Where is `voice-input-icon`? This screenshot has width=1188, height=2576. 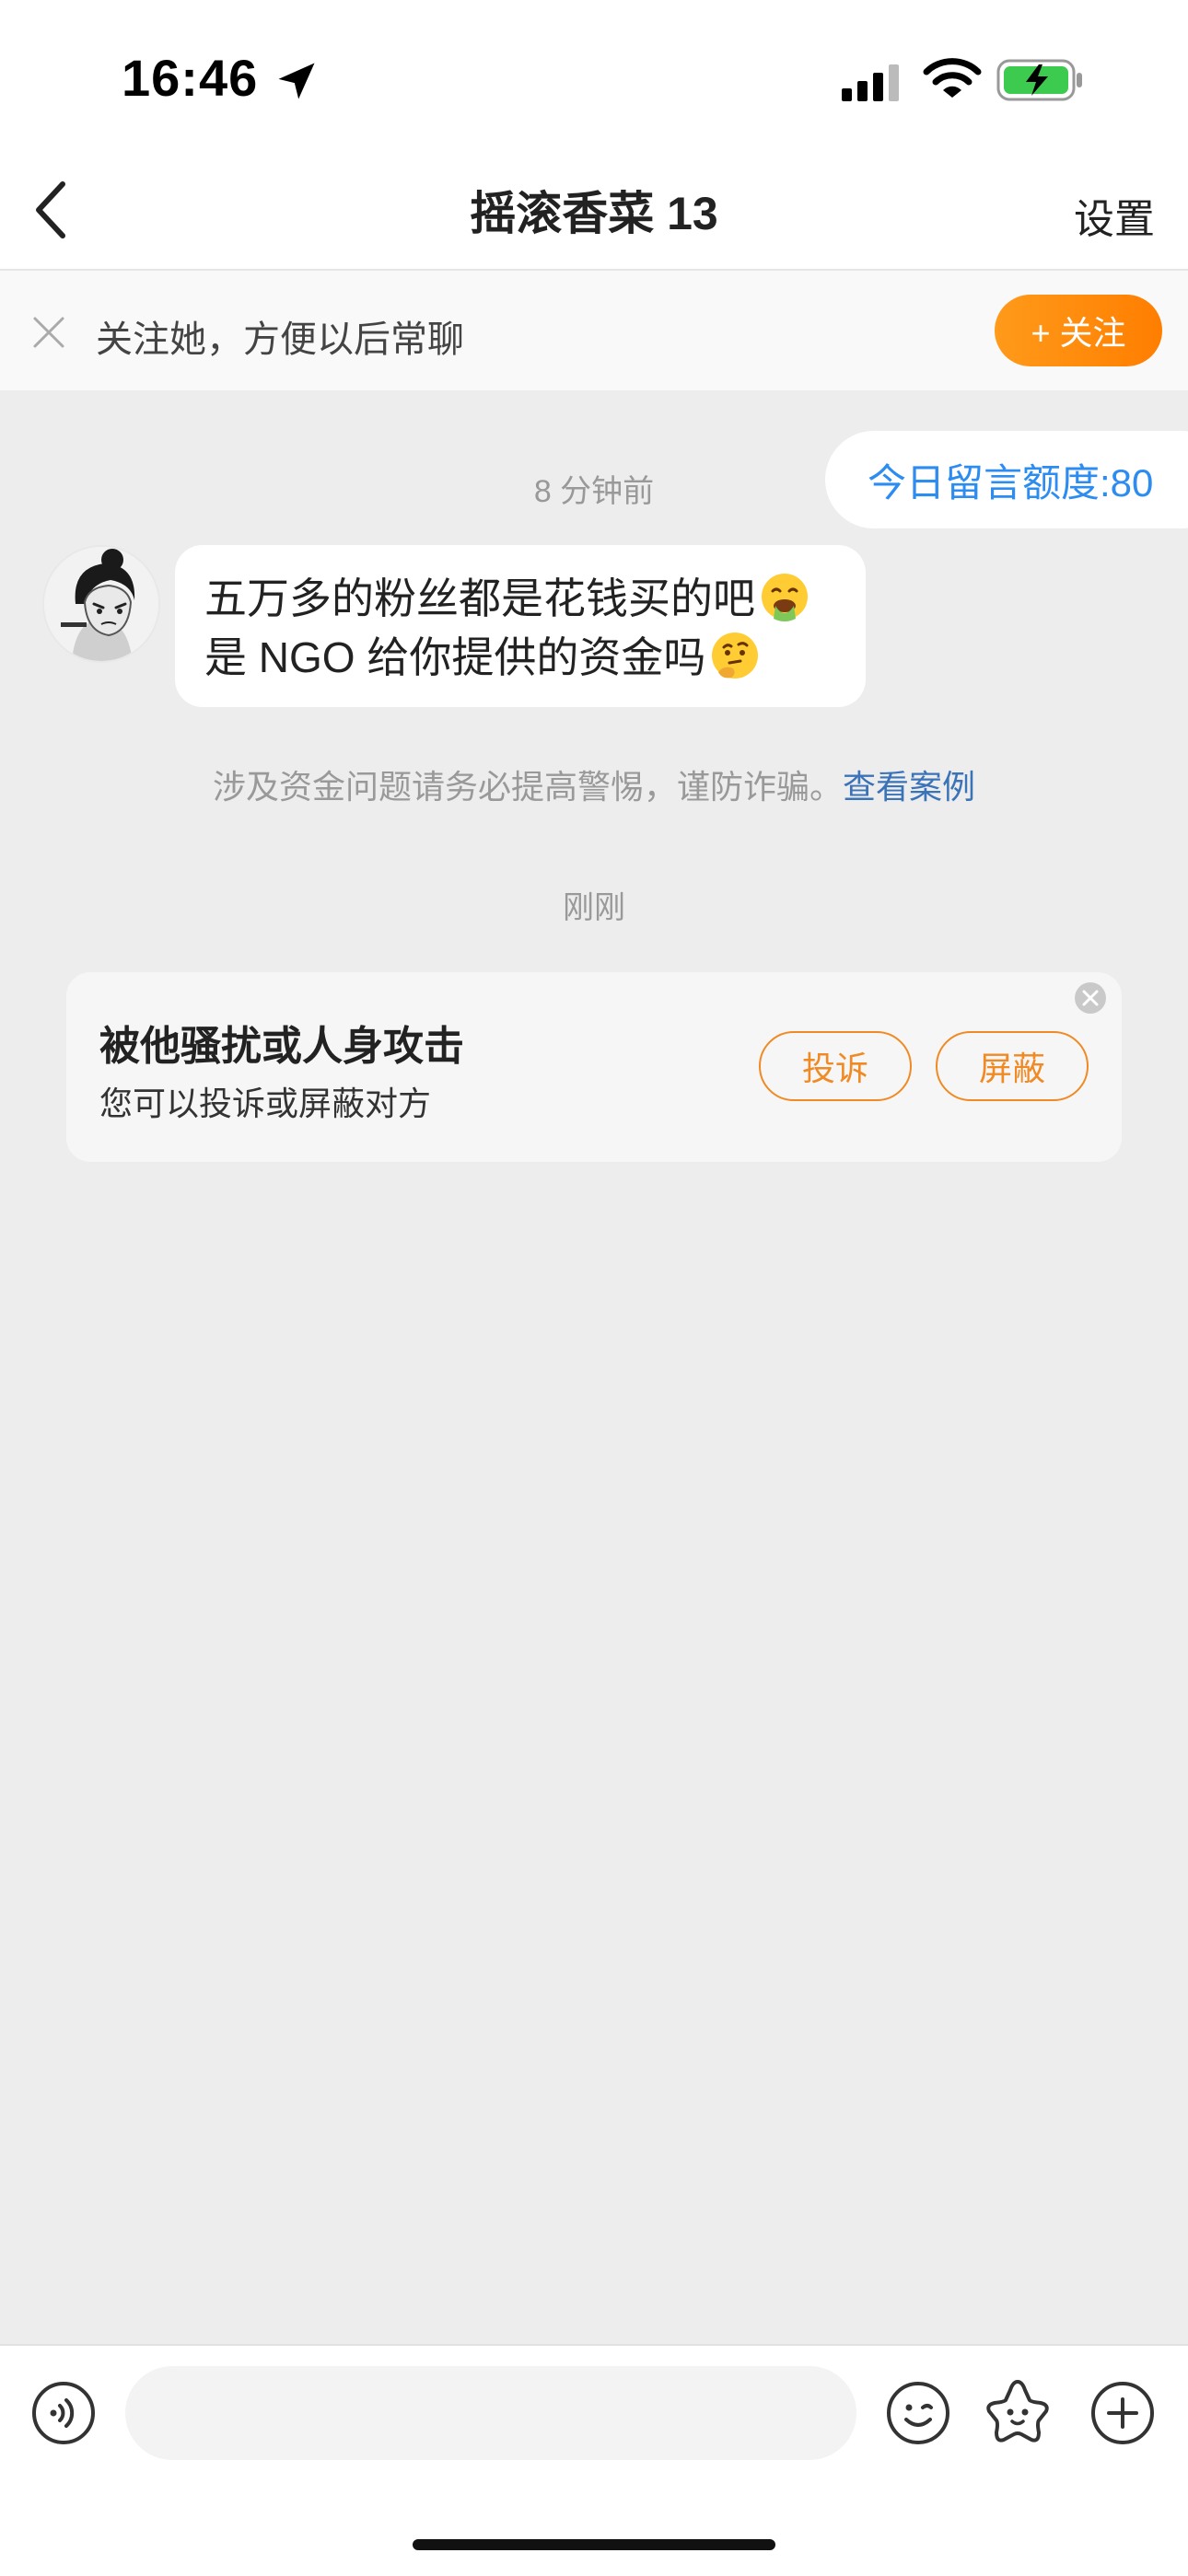 voice-input-icon is located at coordinates (64, 2413).